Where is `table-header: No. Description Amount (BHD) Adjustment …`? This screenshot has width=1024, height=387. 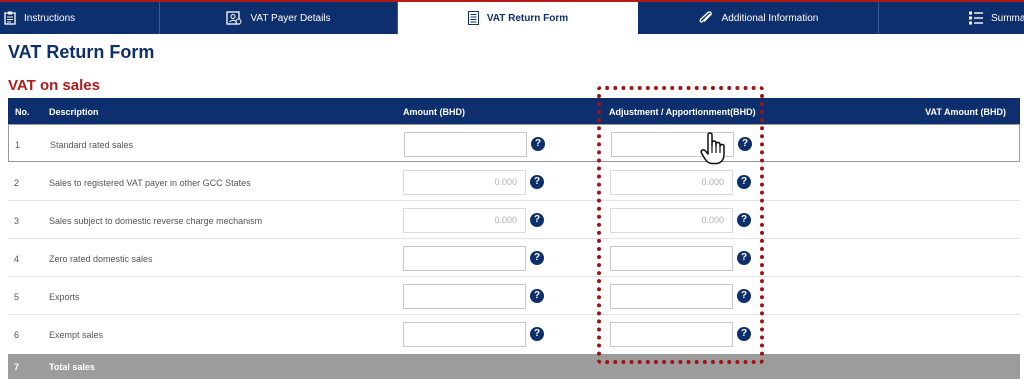
table-header: No. Description Amount (BHD) Adjustment … is located at coordinates (514, 111).